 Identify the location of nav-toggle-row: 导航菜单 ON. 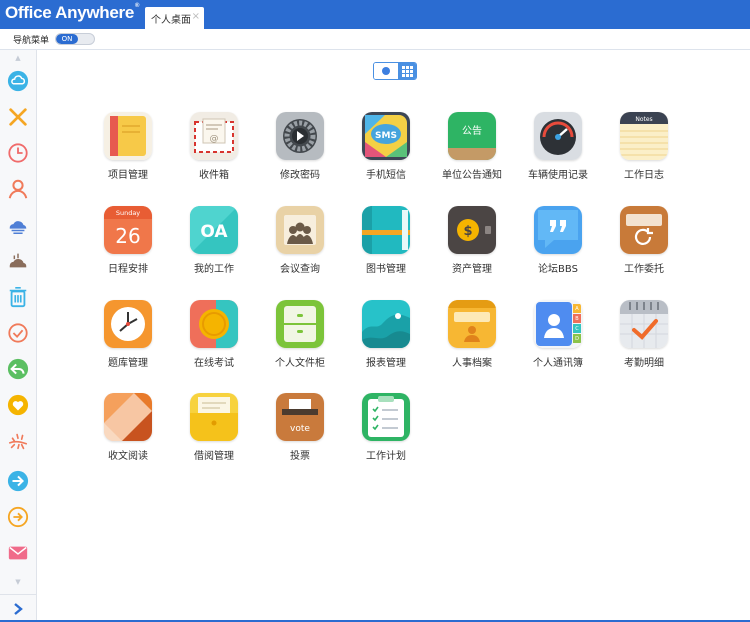
(375, 39).